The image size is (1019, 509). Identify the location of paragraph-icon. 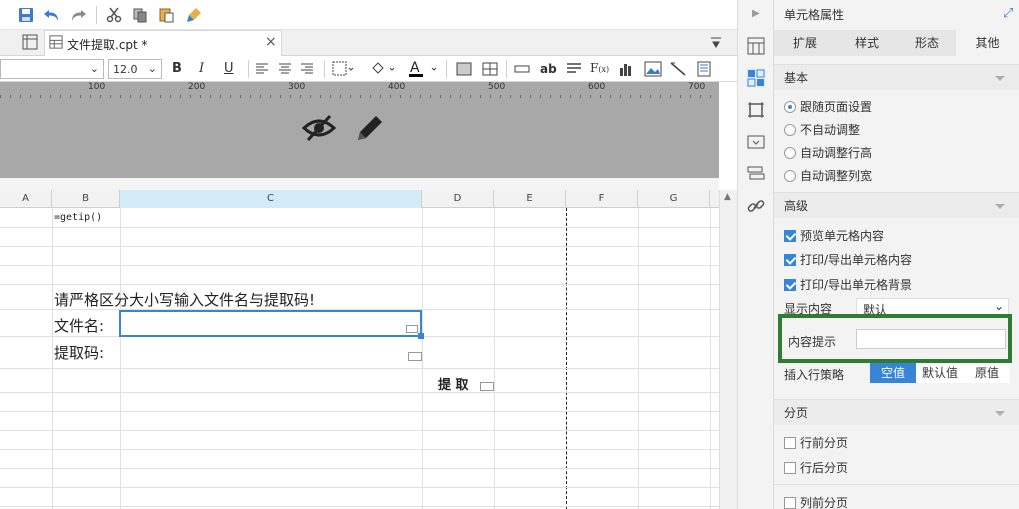
(574, 70).